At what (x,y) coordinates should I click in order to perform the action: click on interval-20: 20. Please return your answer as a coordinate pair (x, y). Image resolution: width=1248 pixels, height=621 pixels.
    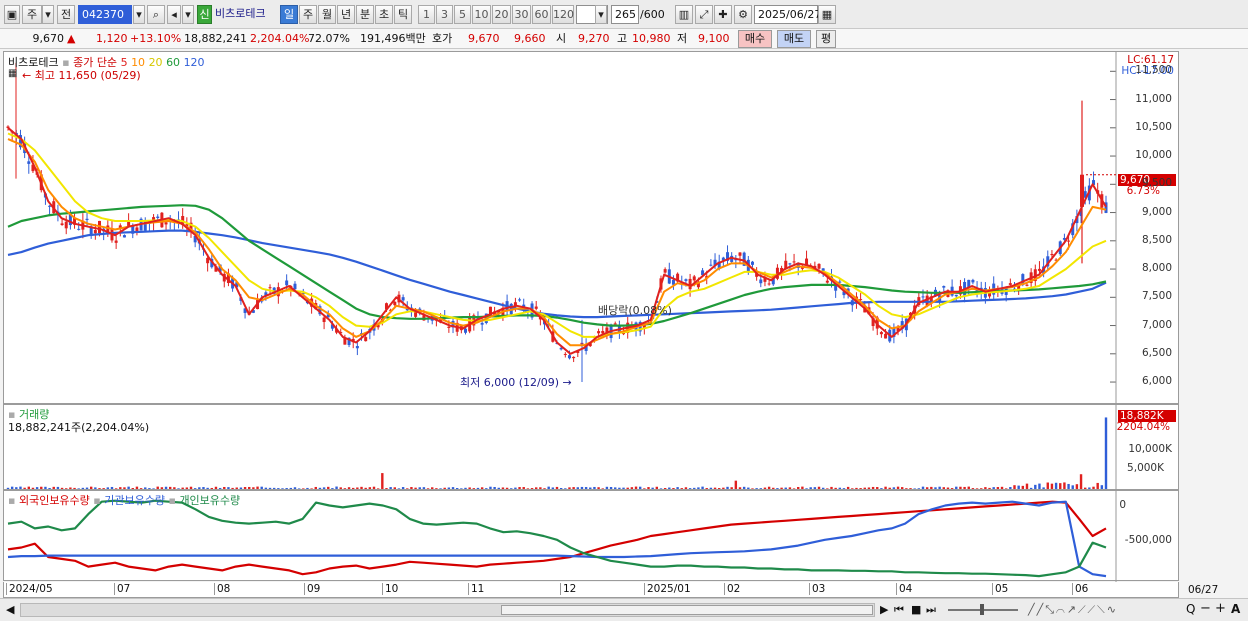
    Looking at the image, I should click on (501, 14).